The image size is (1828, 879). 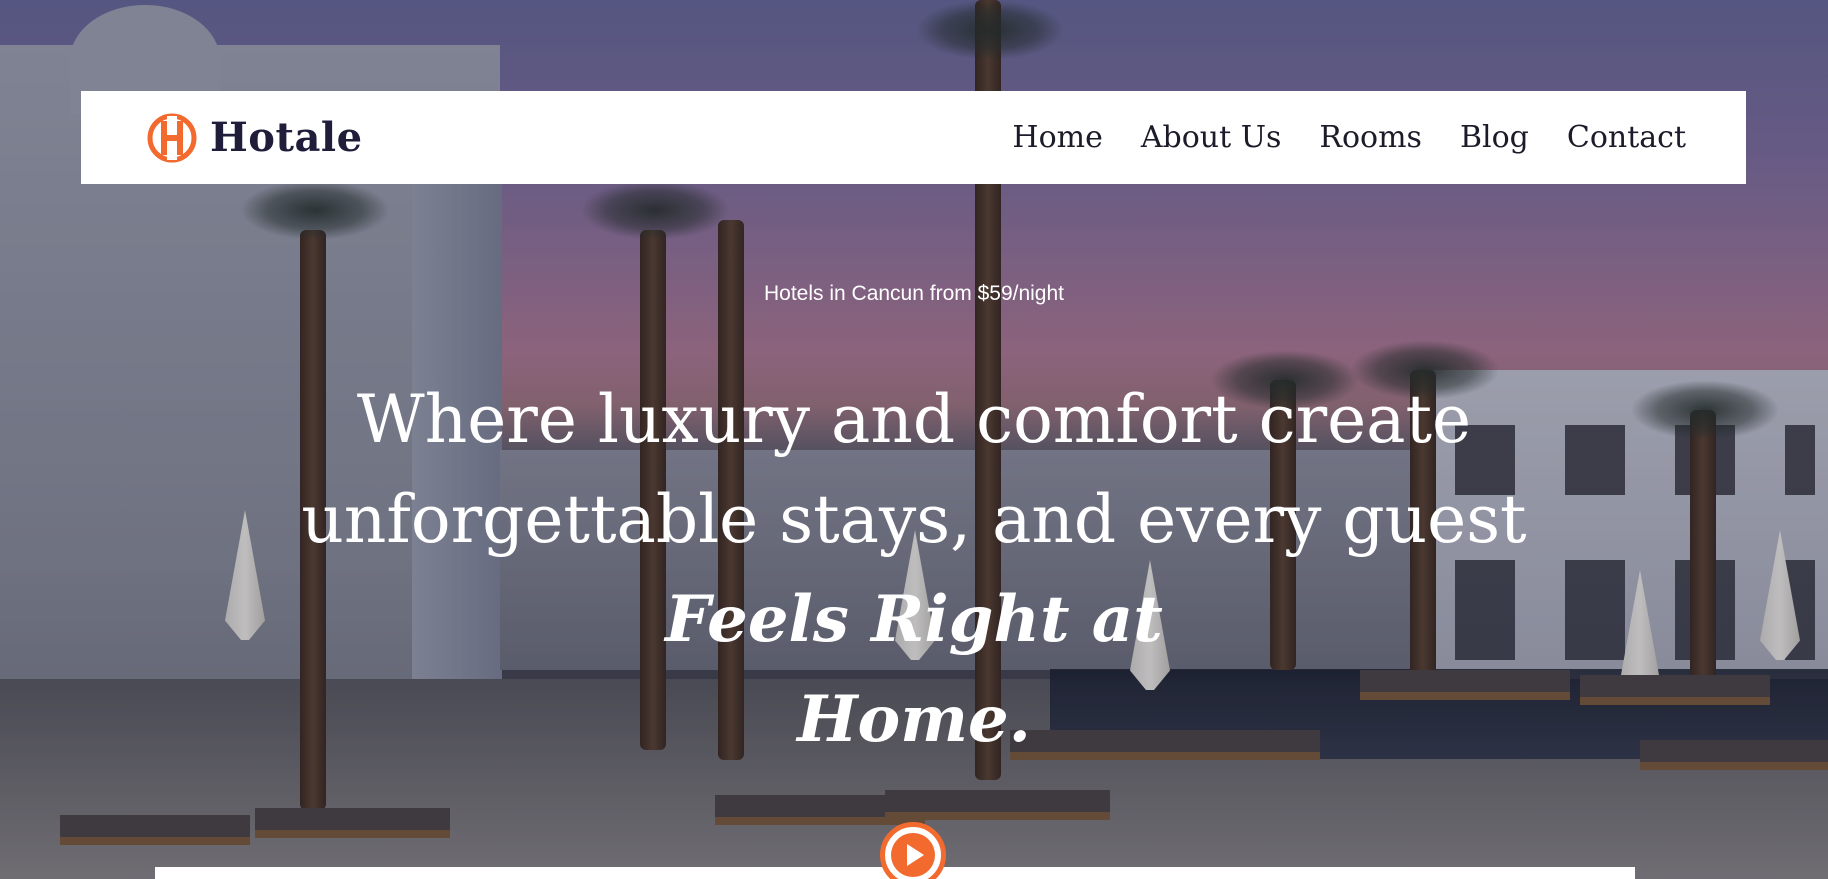 I want to click on hero-headline-emphasis: Home., so click(x=914, y=719).